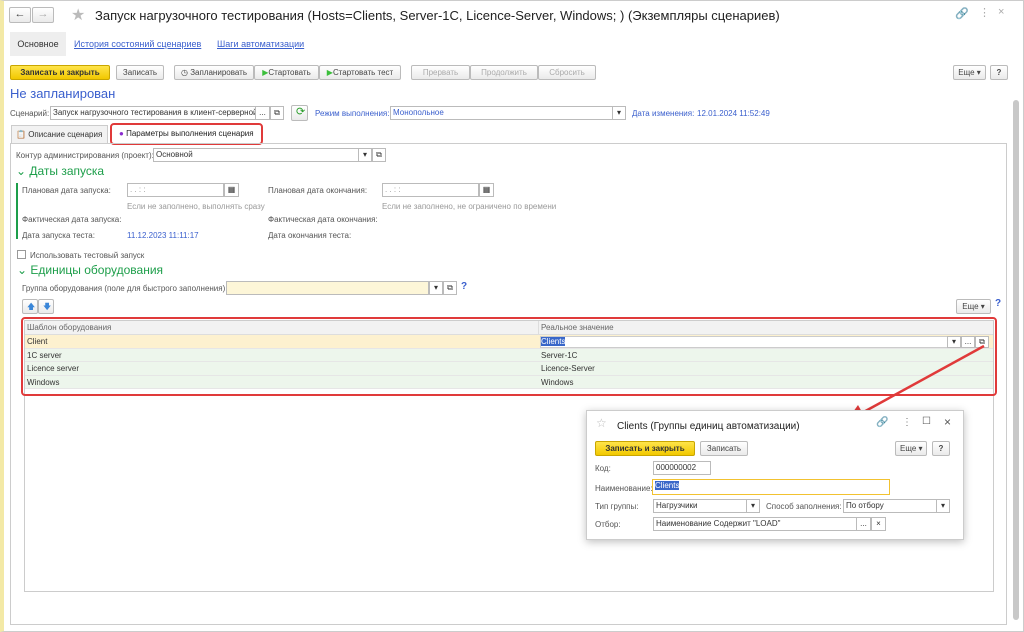  I want to click on filter-field: Наименование Содержит "LOAD", so click(755, 524).